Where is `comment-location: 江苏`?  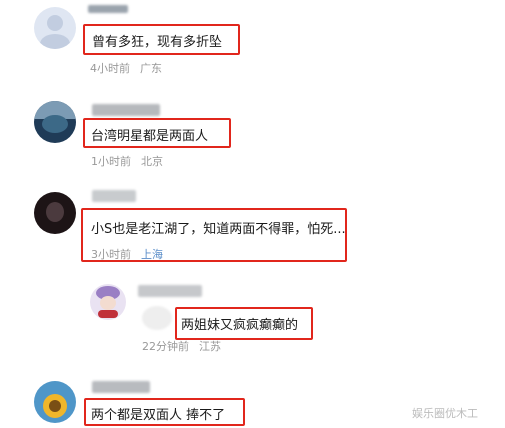 comment-location: 江苏 is located at coordinates (210, 346).